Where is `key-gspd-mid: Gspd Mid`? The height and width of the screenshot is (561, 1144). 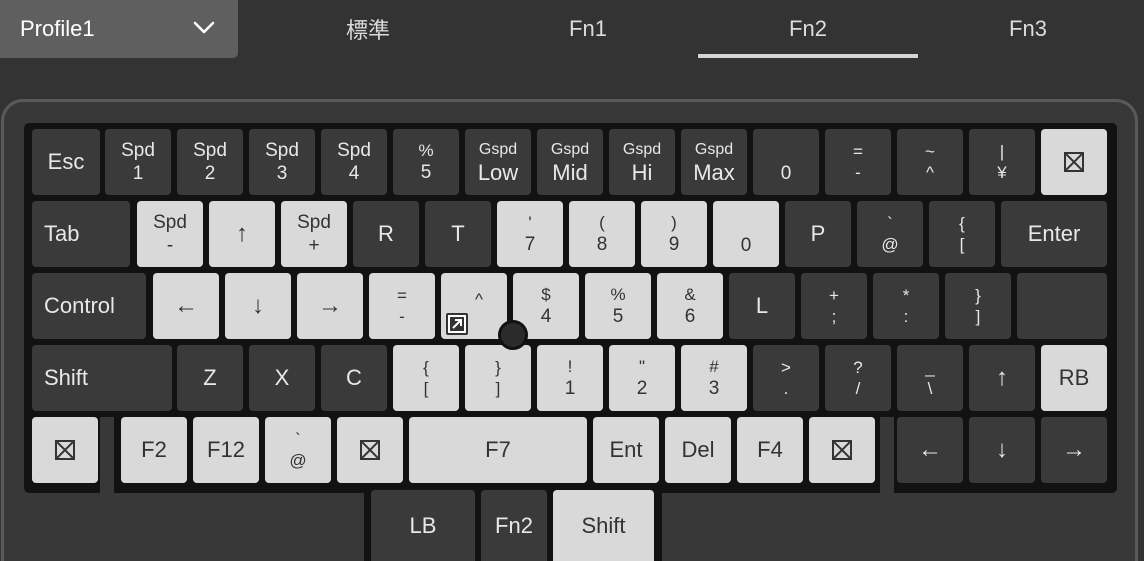
key-gspd-mid: Gspd Mid is located at coordinates (570, 162).